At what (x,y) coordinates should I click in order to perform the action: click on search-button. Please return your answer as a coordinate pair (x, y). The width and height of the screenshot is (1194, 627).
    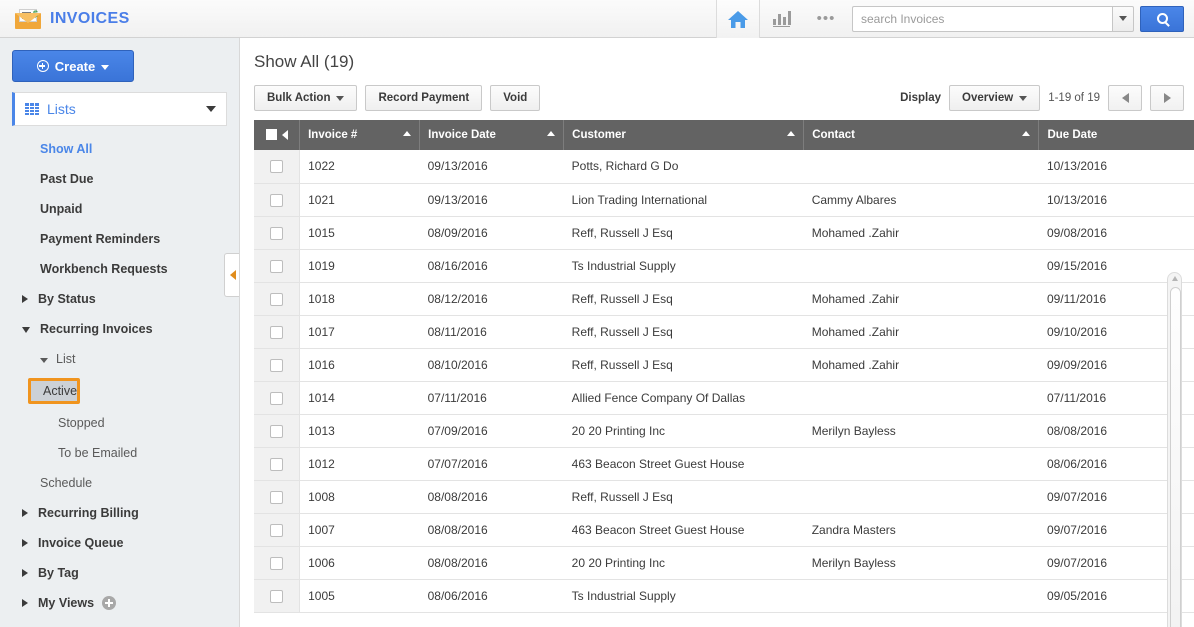
    Looking at the image, I should click on (1162, 18).